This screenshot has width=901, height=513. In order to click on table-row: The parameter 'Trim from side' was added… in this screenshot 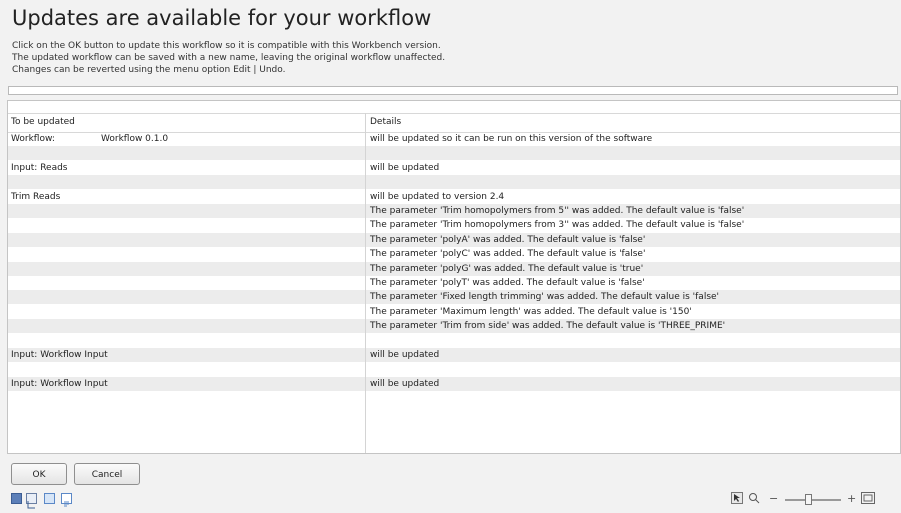, I will do `click(454, 326)`.